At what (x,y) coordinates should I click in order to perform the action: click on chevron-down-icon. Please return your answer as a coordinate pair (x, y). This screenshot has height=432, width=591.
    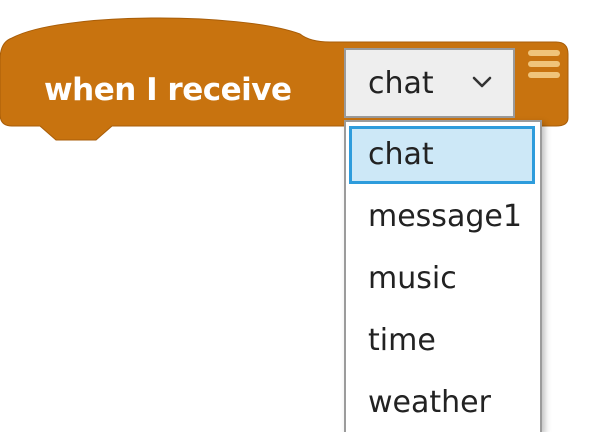
    Looking at the image, I should click on (482, 82).